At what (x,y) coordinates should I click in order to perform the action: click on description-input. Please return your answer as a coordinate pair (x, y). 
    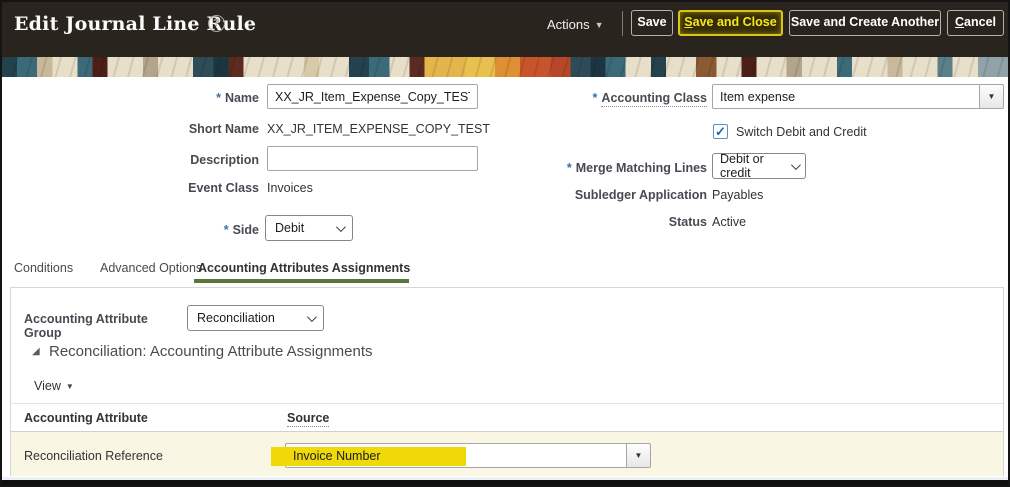
    Looking at the image, I should click on (372, 158).